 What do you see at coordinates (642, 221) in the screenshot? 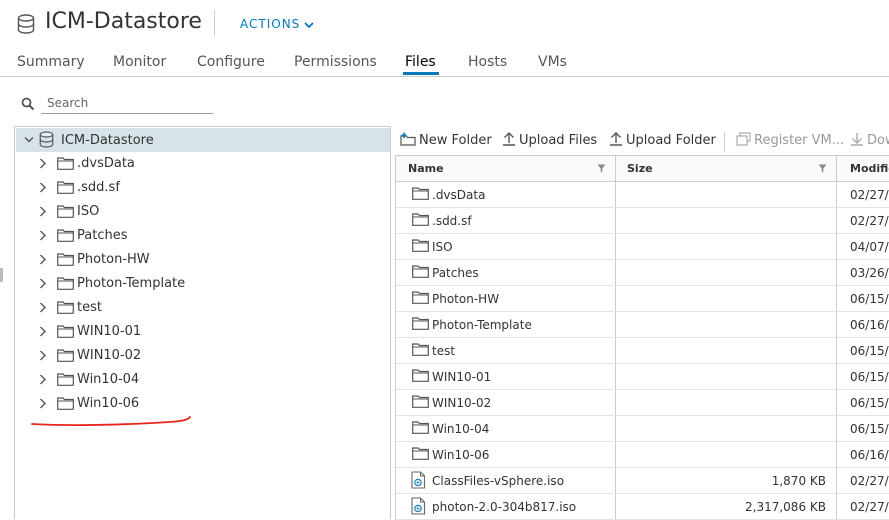
I see `table-row: .sdd.sf 02/27/2` at bounding box center [642, 221].